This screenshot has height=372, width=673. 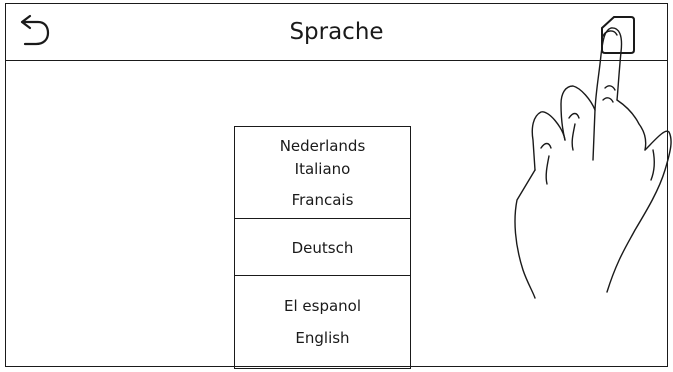 I want to click on picker-upper-section: Nederlands Italiano Francais, so click(x=322, y=173).